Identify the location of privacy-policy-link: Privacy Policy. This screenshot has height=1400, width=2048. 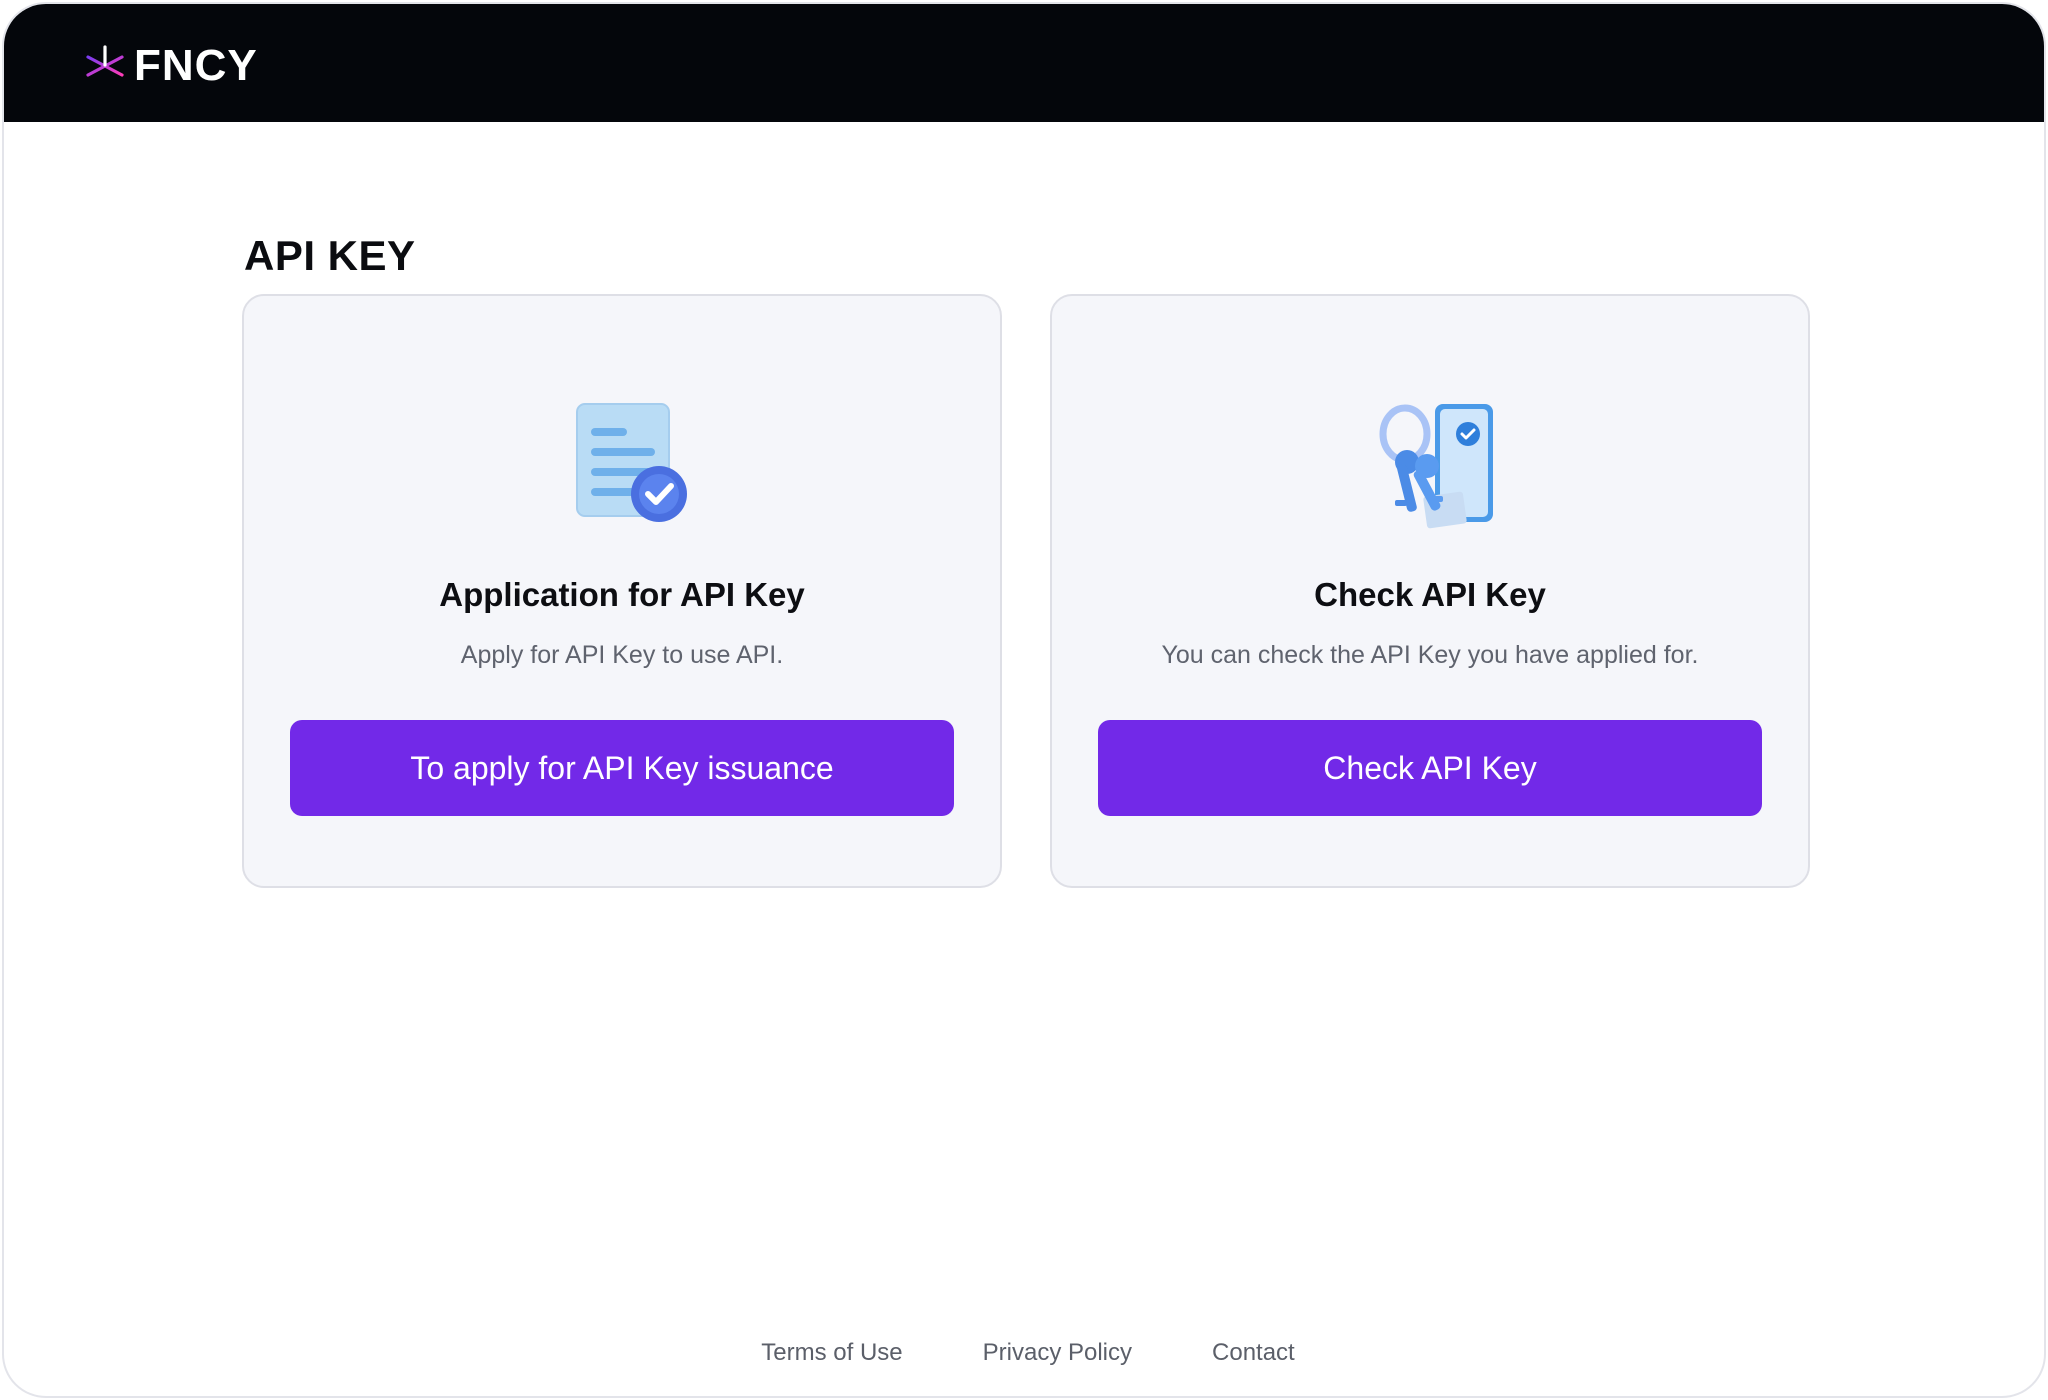
(1057, 1353).